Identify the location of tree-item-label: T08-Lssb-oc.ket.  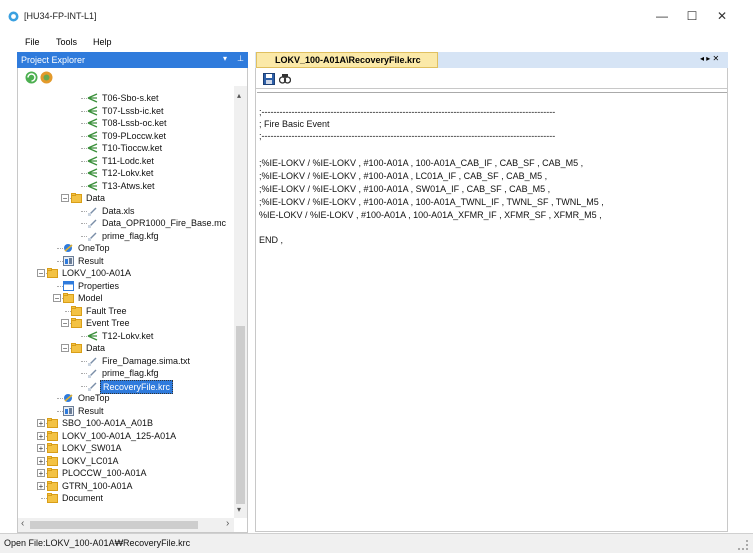
(134, 123).